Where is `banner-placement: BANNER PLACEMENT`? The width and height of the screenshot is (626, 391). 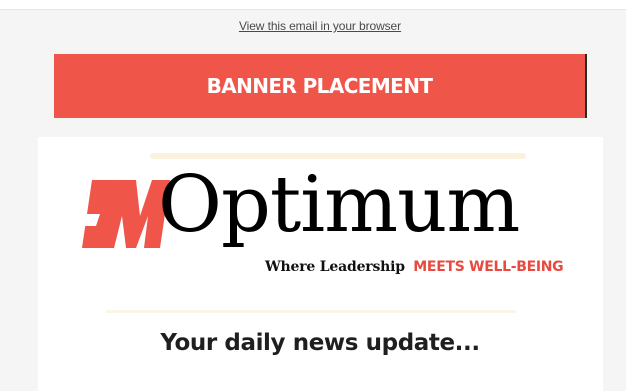
banner-placement: BANNER PLACEMENT is located at coordinates (320, 86).